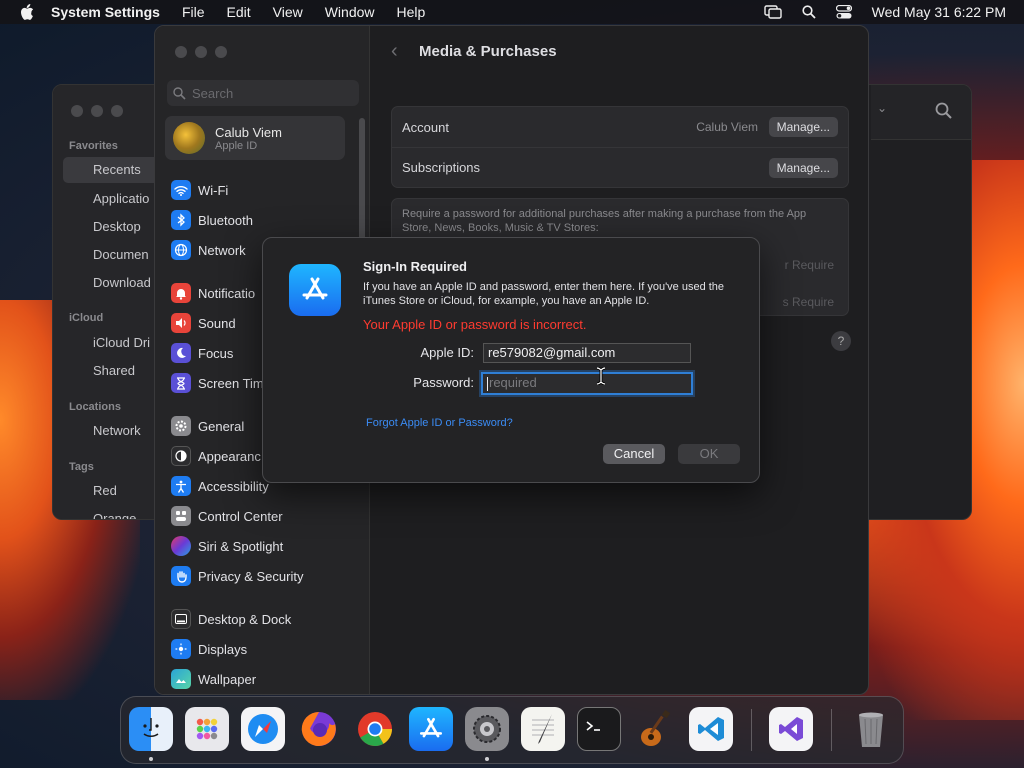 The image size is (1024, 768). What do you see at coordinates (240, 516) in the screenshot?
I see `sidebar-item-label: Control Center` at bounding box center [240, 516].